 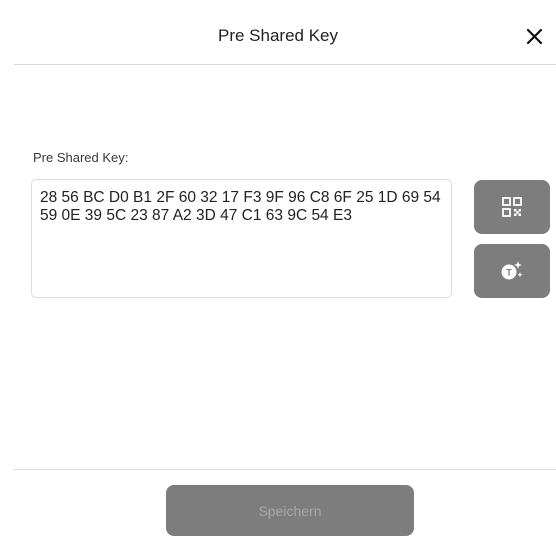 I want to click on nfc-tag-icon: T, so click(x=512, y=270).